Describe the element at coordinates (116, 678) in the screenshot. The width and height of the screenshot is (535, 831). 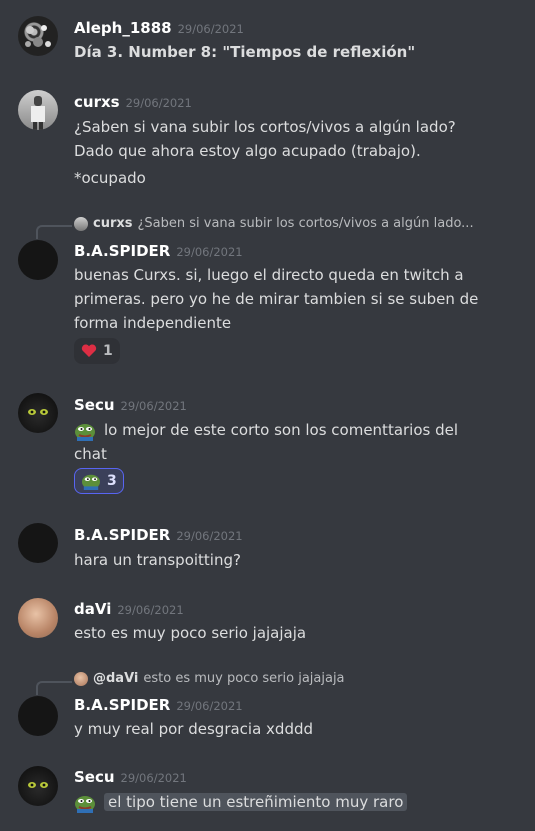
I see `reply-username: @daVi` at that location.